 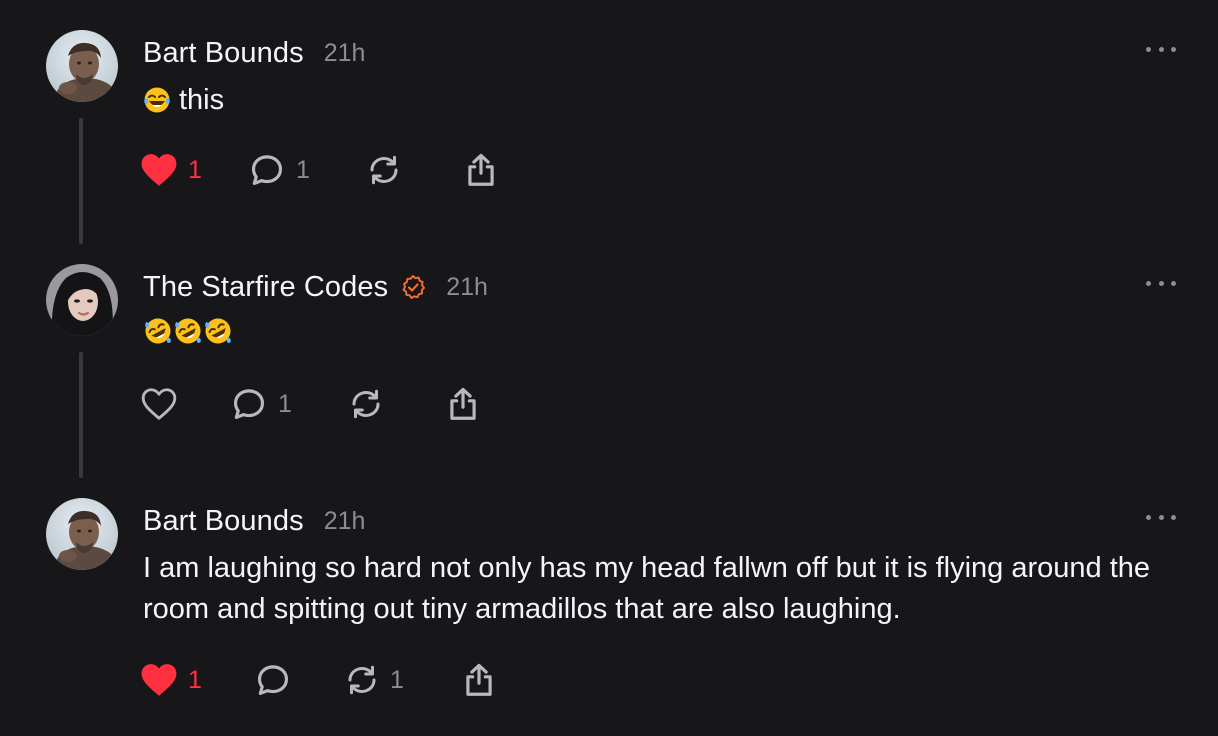 I want to click on post-text: this, so click(x=663, y=103).